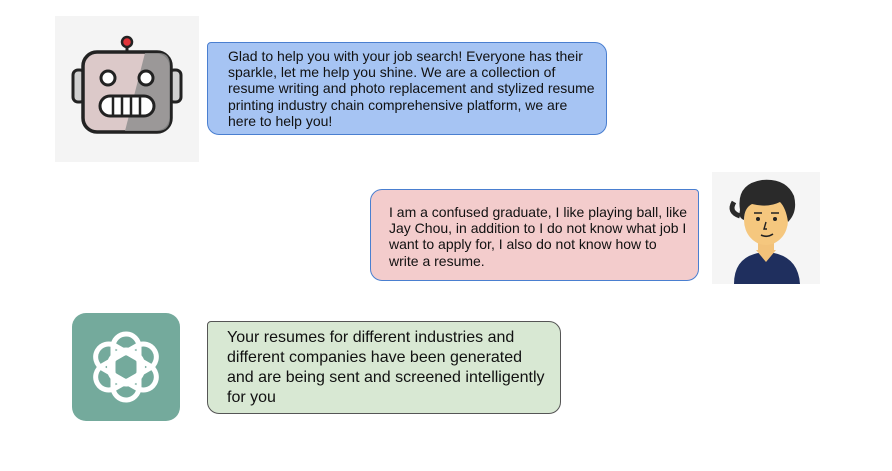  Describe the element at coordinates (127, 89) in the screenshot. I see `robot-icon` at that location.